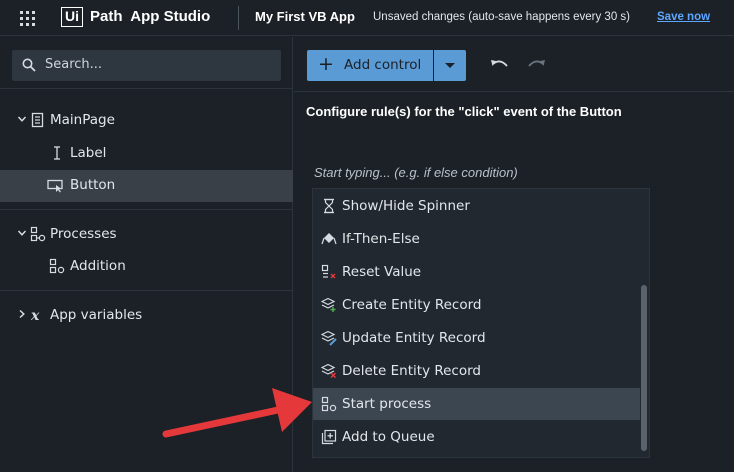 This screenshot has height=472, width=734. Describe the element at coordinates (150, 16) in the screenshot. I see `product-name: Path App Studio` at that location.